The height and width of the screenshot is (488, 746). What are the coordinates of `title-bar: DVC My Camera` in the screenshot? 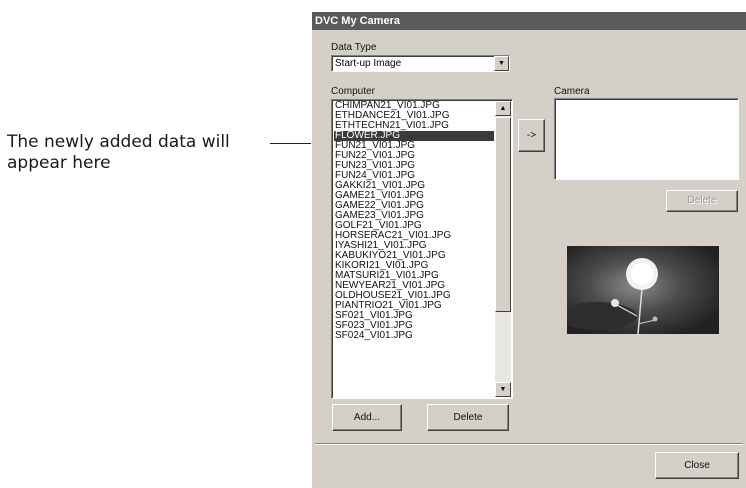 It's located at (529, 21).